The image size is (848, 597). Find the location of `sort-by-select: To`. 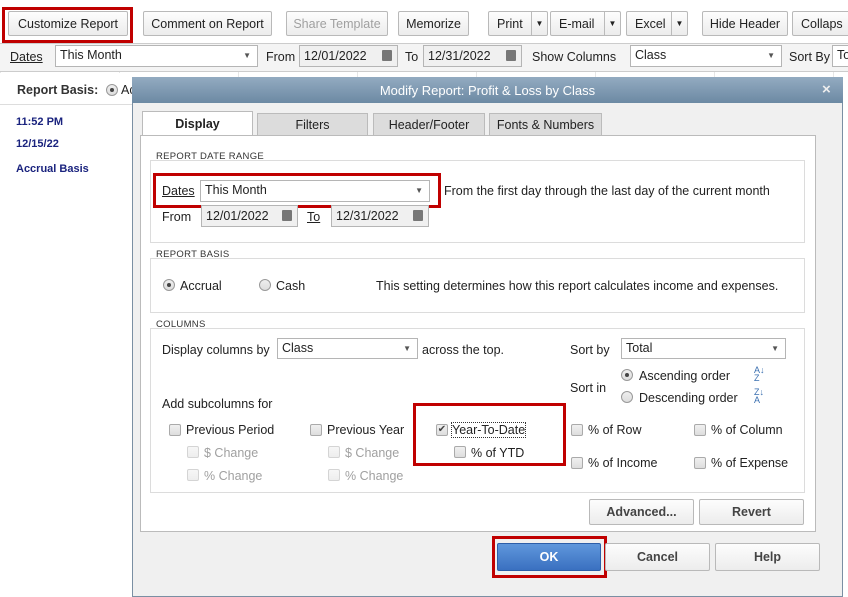

sort-by-select: To is located at coordinates (840, 56).